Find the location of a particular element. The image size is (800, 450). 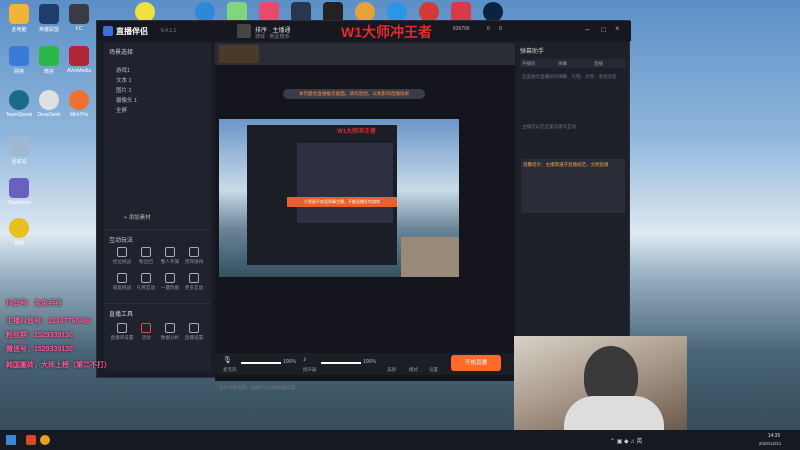

person-body is located at coordinates (614, 413).